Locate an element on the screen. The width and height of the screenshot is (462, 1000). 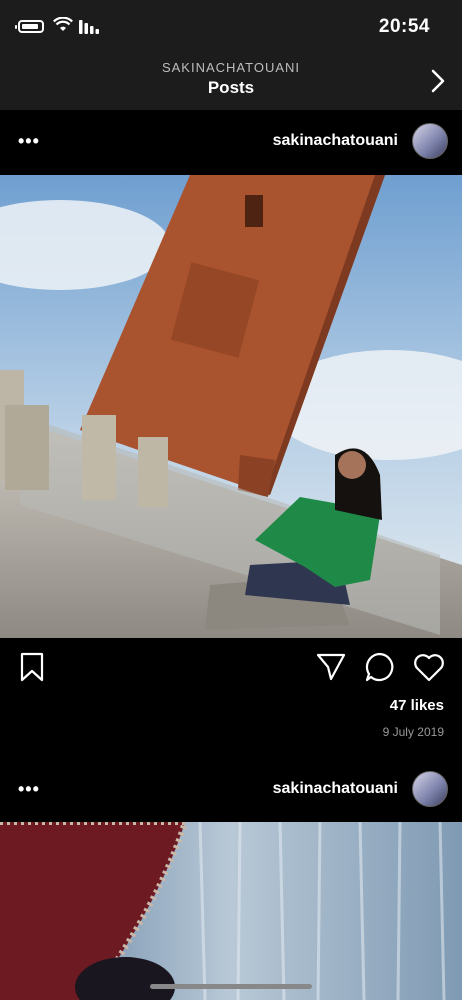
wifi-icon is located at coordinates (63, 24).